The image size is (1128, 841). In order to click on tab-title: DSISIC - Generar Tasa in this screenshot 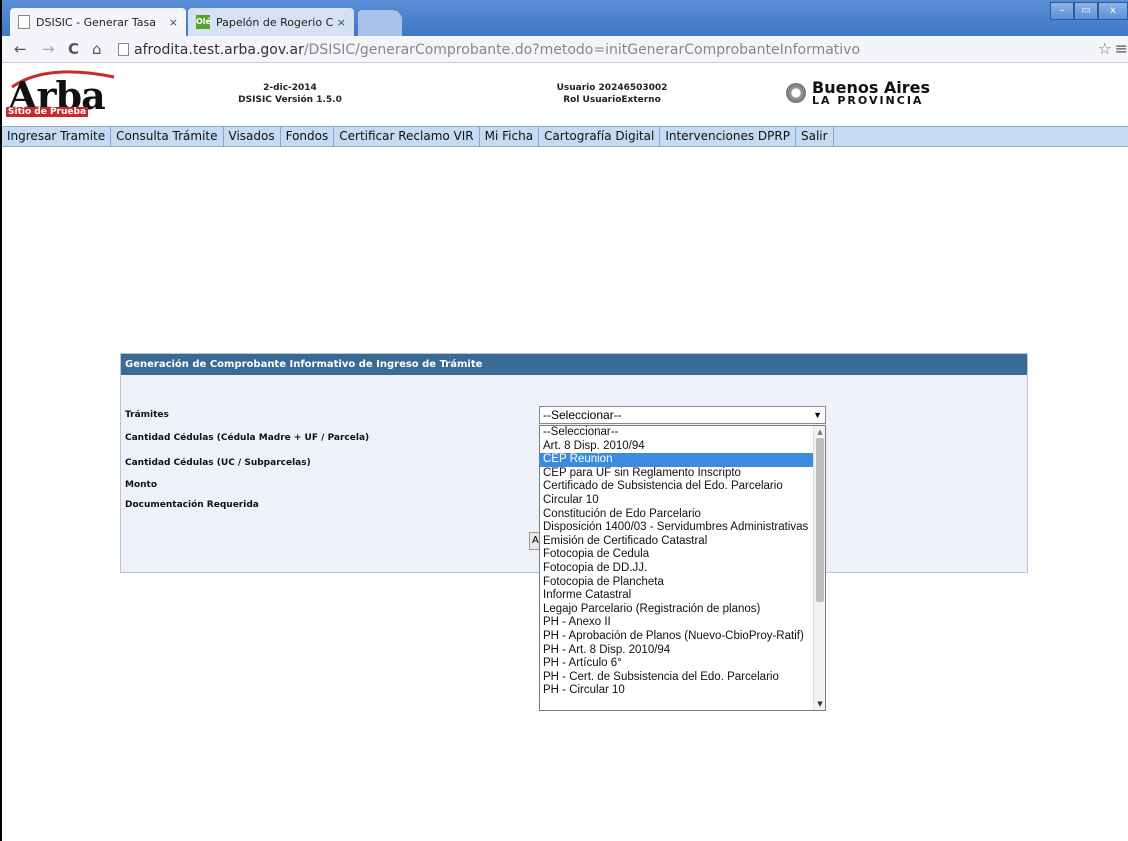, I will do `click(96, 22)`.